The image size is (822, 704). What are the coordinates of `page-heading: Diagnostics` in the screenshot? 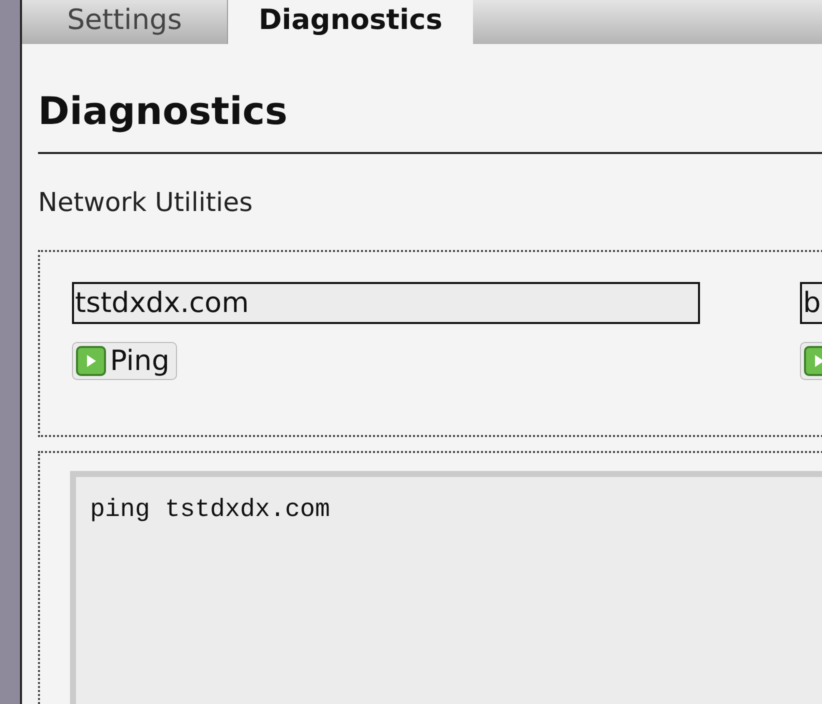 It's located at (163, 111).